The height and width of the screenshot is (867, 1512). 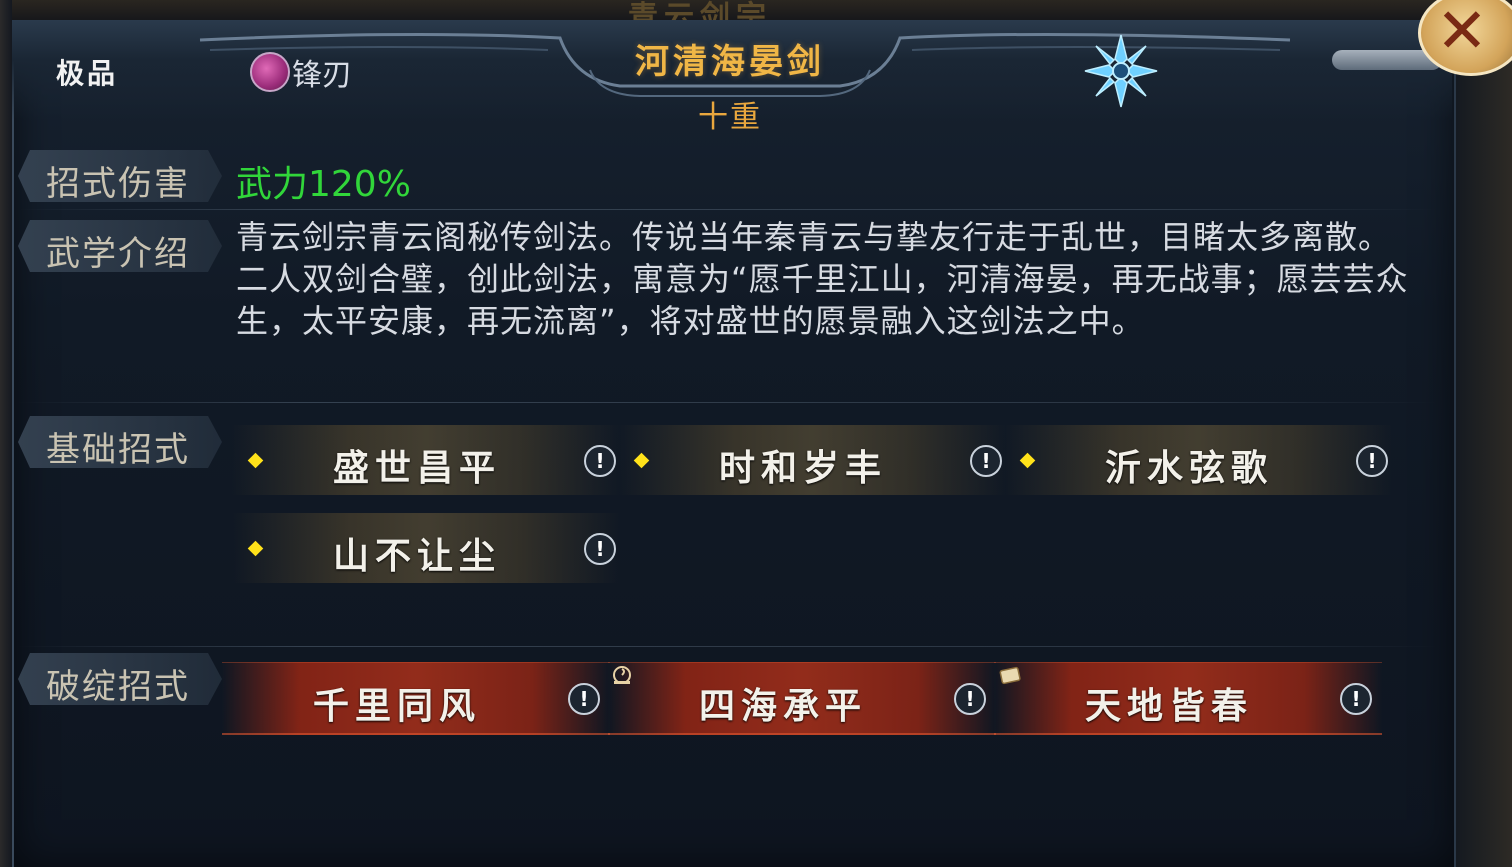 What do you see at coordinates (416, 468) in the screenshot?
I see `move-name: 盛世昌平` at bounding box center [416, 468].